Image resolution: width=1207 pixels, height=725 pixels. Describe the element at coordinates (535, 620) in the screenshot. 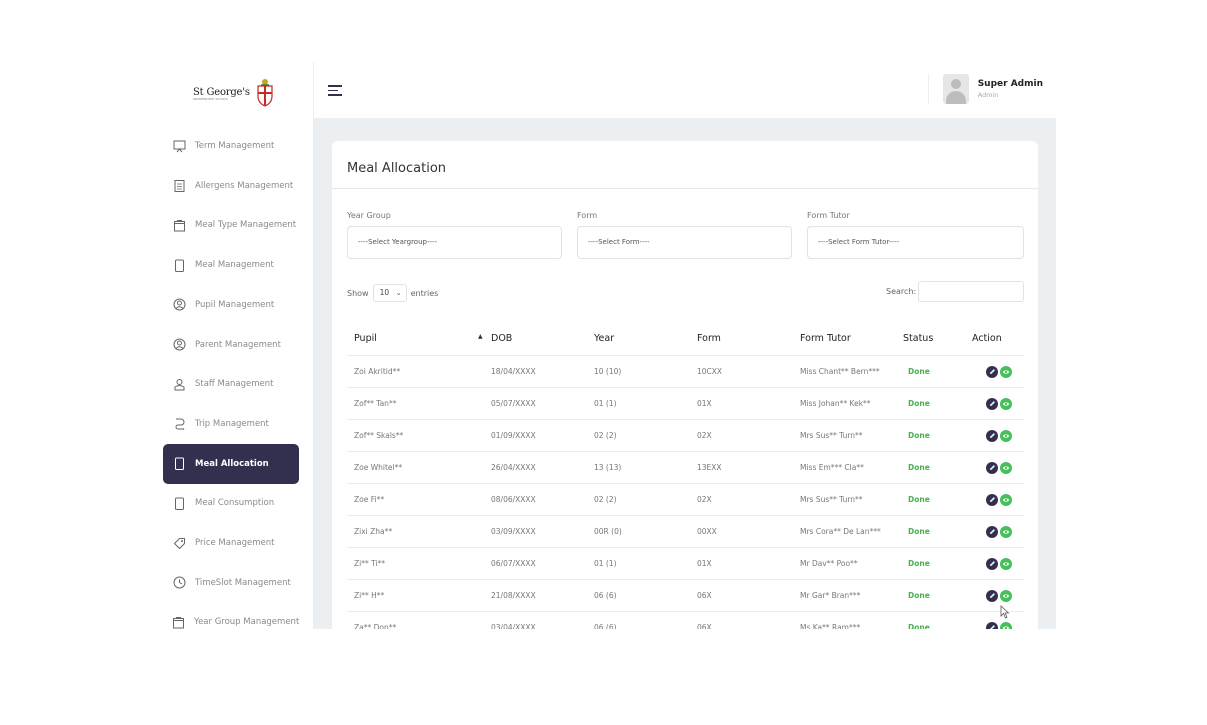

I see `cell-dob: 03/04/XXXX` at that location.